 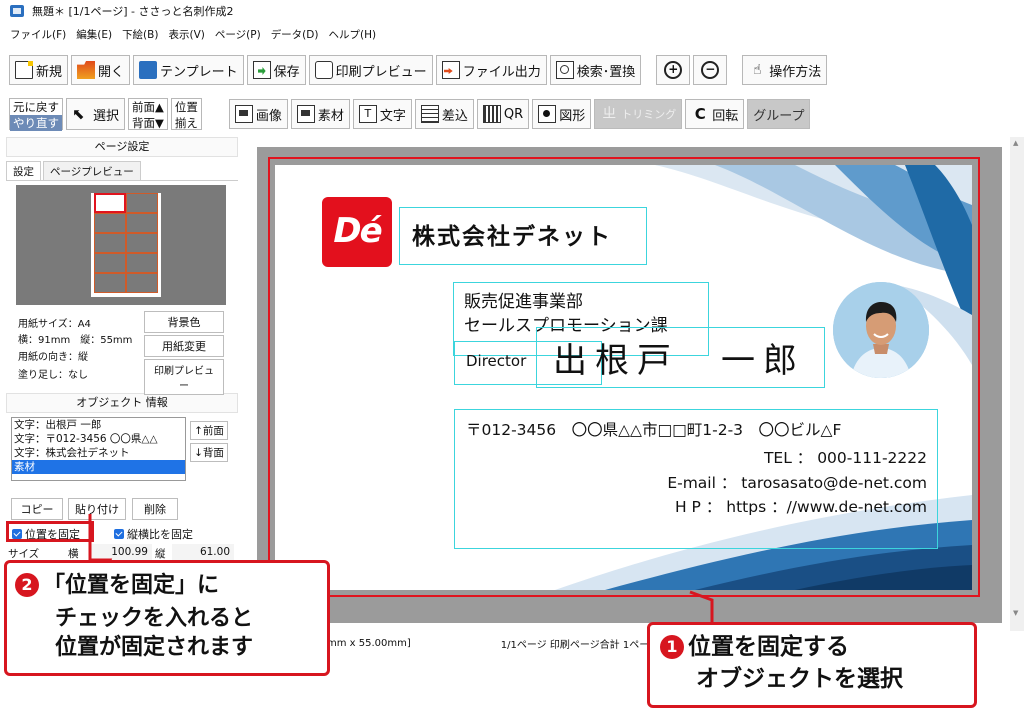 I want to click on callout-select-object: 1 位置を固定する オブジェクトを選択, so click(x=812, y=665).